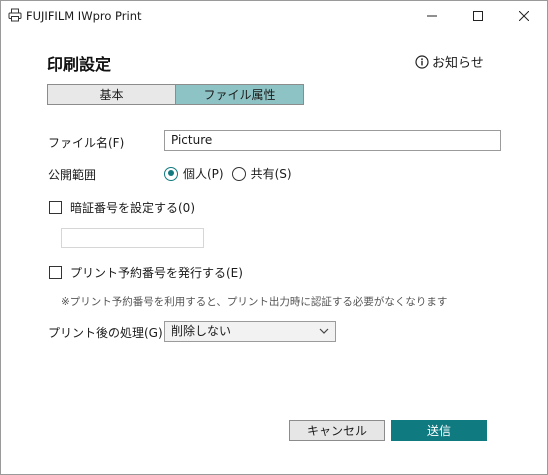  Describe the element at coordinates (72, 175) in the screenshot. I see `scope-label: 公開範囲` at that location.